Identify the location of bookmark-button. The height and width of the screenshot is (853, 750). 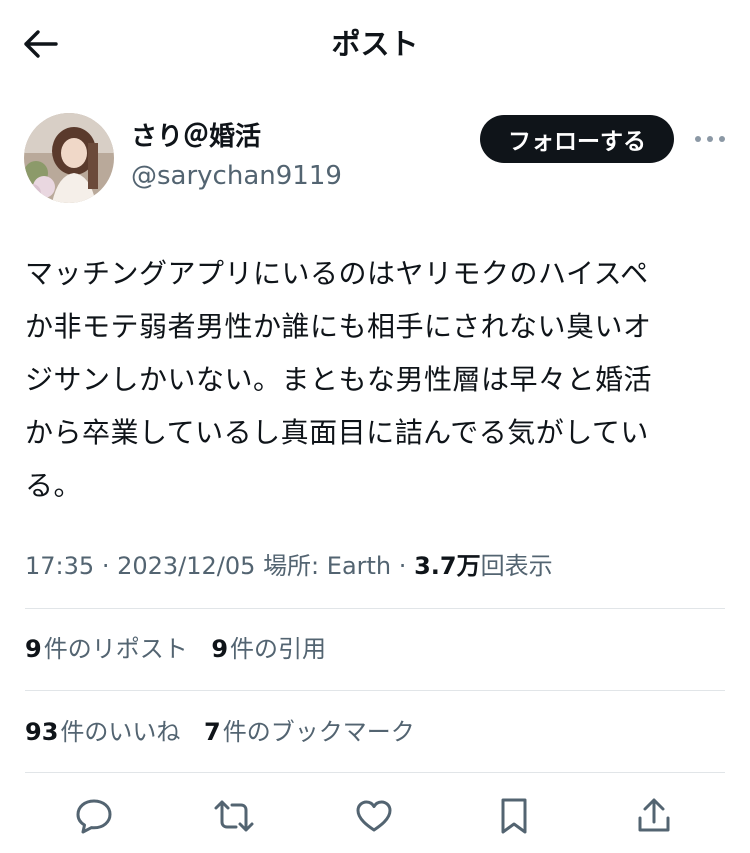
(514, 816).